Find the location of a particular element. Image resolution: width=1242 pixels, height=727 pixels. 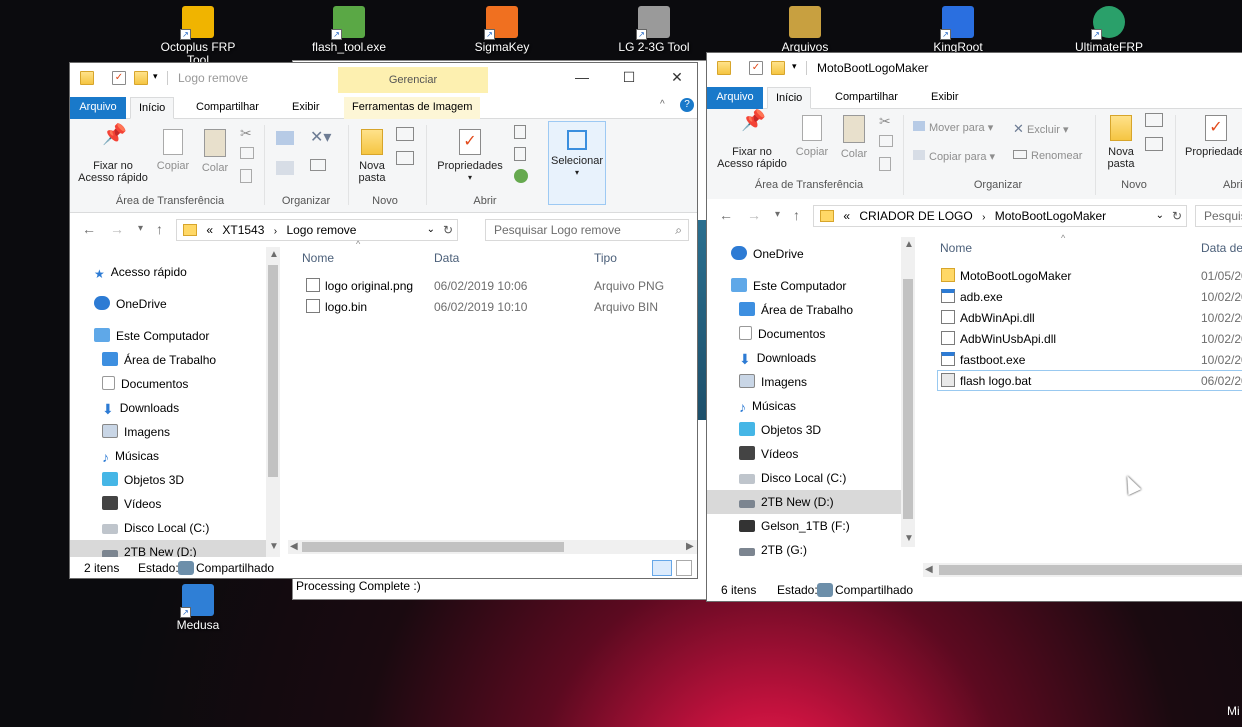

column-header-date: Data is located at coordinates (446, 258).